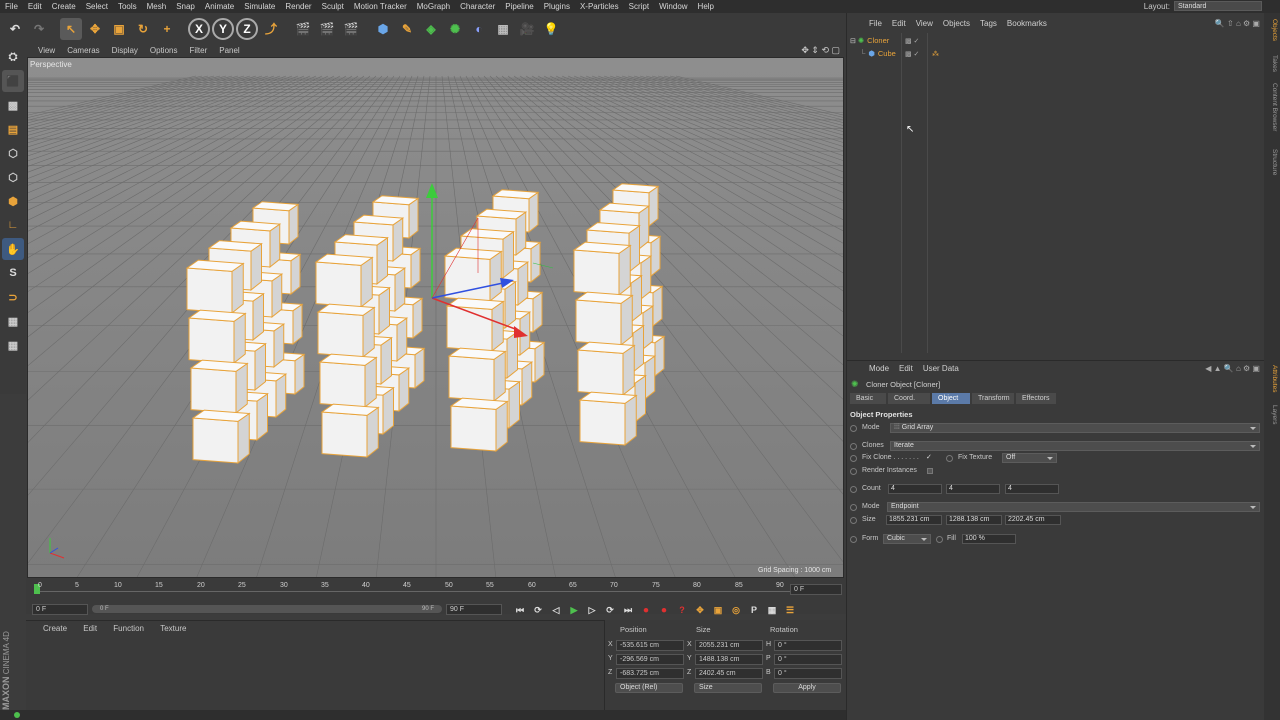 The image size is (1280, 720). What do you see at coordinates (929, 457) in the screenshot?
I see `fix-clone-checkbox: ✓` at bounding box center [929, 457].